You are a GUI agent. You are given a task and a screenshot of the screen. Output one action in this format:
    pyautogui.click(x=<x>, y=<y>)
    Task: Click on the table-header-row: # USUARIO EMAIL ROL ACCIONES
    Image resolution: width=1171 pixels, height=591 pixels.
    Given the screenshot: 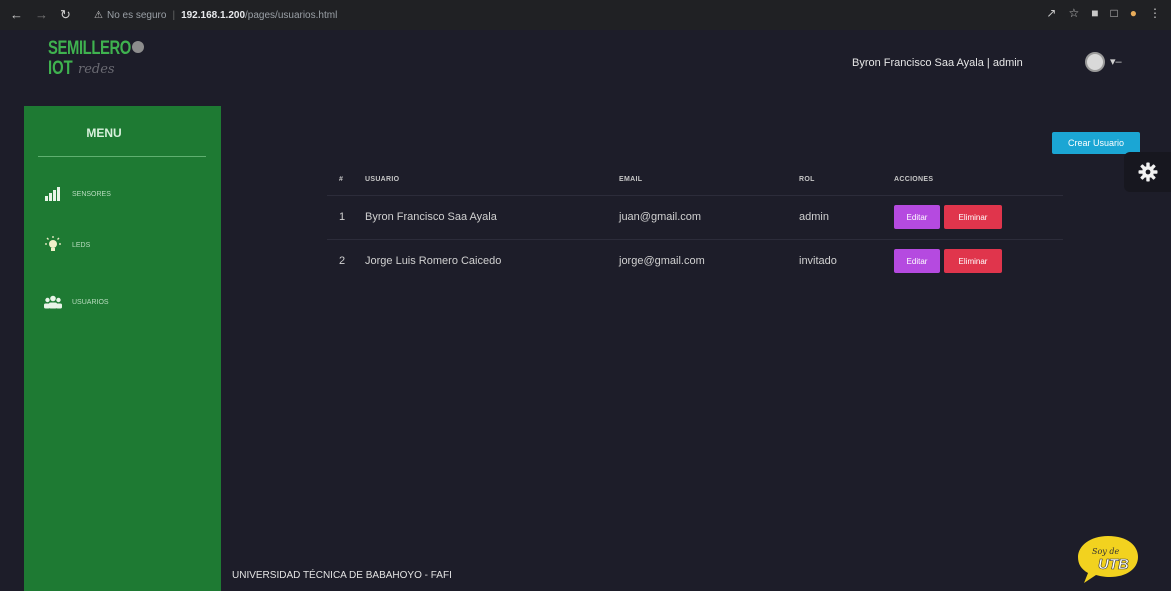 What is the action you would take?
    pyautogui.click(x=695, y=180)
    